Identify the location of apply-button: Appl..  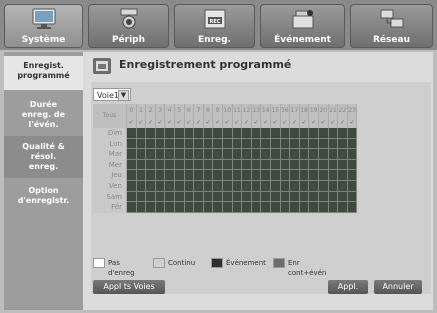
(348, 287).